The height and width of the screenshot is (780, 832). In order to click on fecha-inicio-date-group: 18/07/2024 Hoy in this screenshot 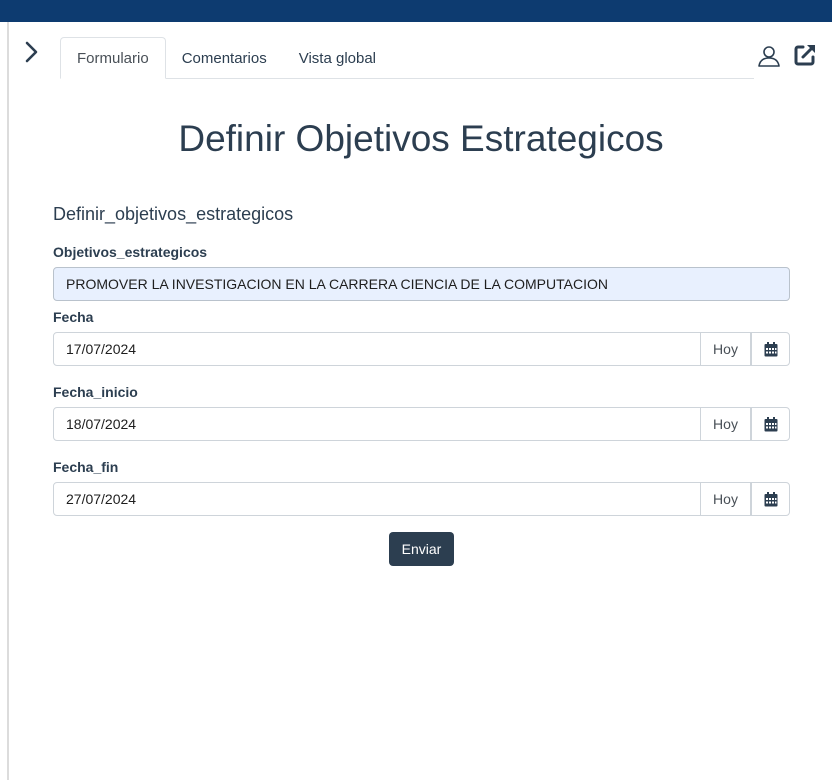, I will do `click(421, 424)`.